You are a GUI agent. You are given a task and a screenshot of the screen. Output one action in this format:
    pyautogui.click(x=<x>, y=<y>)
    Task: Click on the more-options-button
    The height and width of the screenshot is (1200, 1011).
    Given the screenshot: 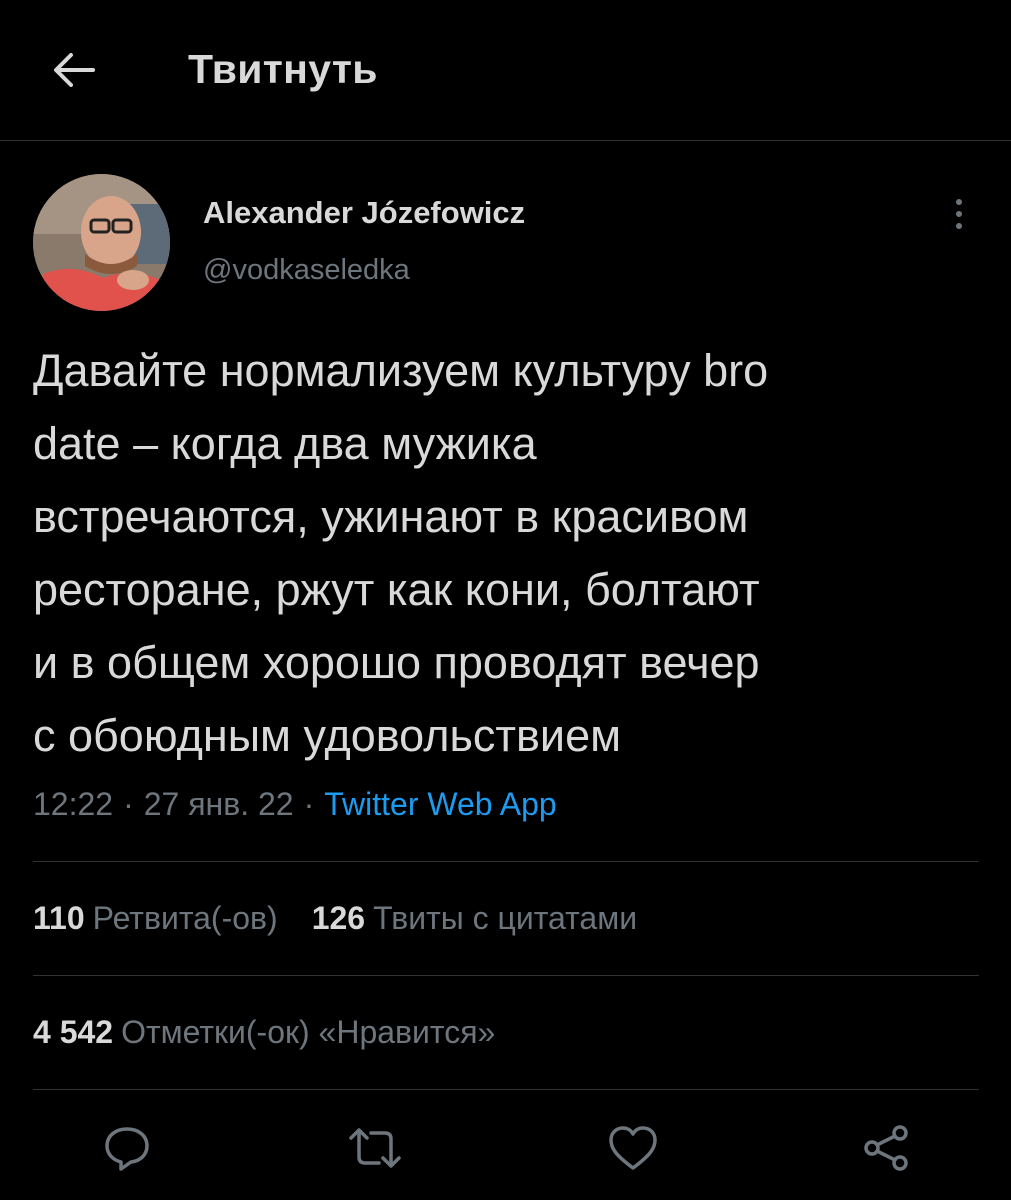 What is the action you would take?
    pyautogui.click(x=959, y=214)
    